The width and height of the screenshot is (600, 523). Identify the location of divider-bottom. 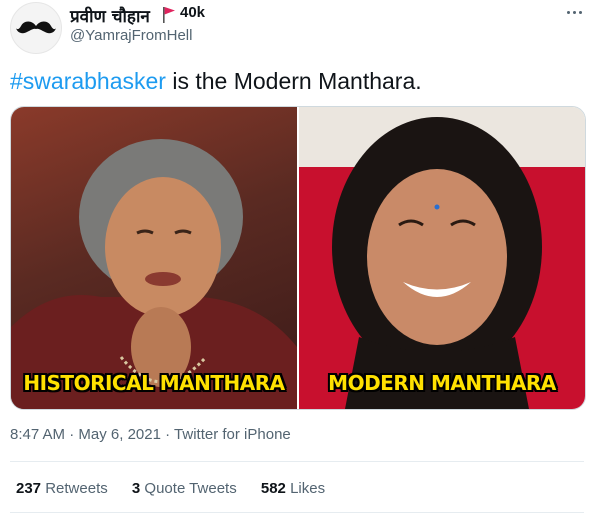
(297, 512).